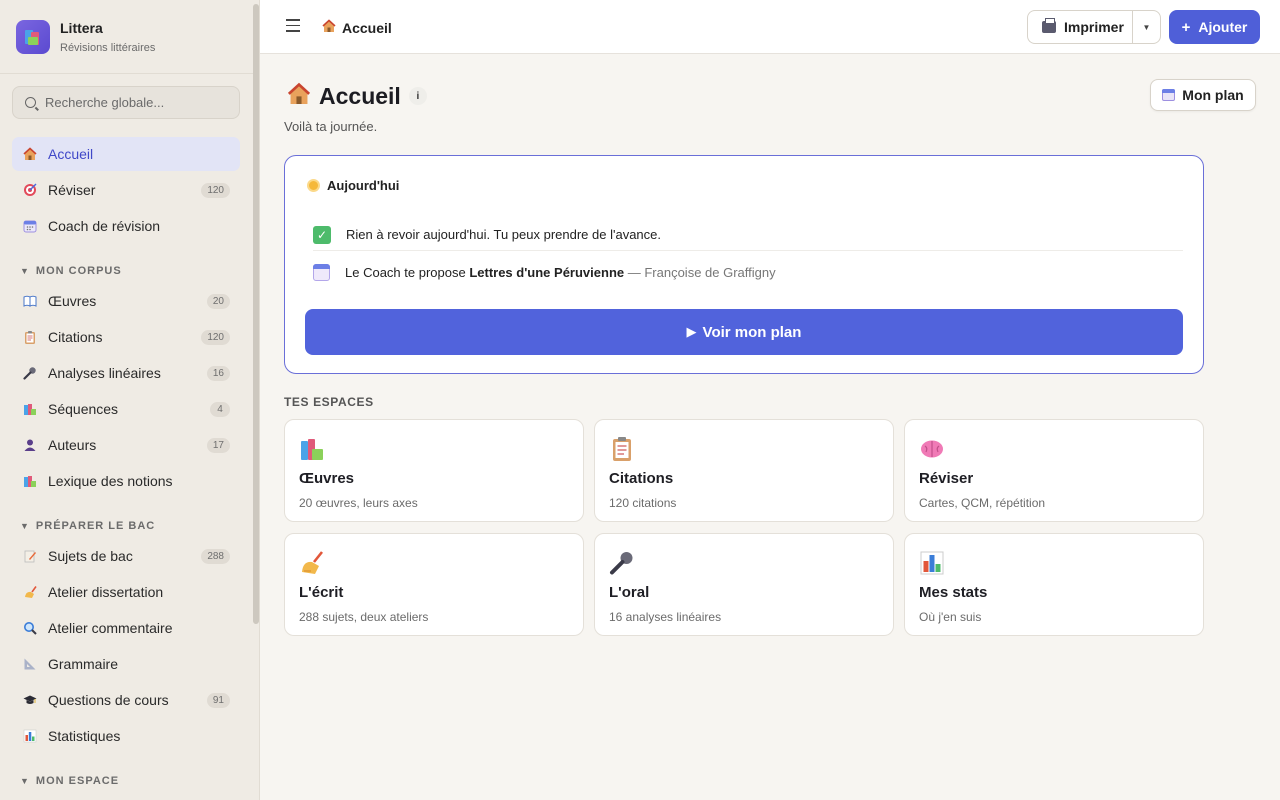  I want to click on sidebar-item-label: Questions de cours, so click(108, 700).